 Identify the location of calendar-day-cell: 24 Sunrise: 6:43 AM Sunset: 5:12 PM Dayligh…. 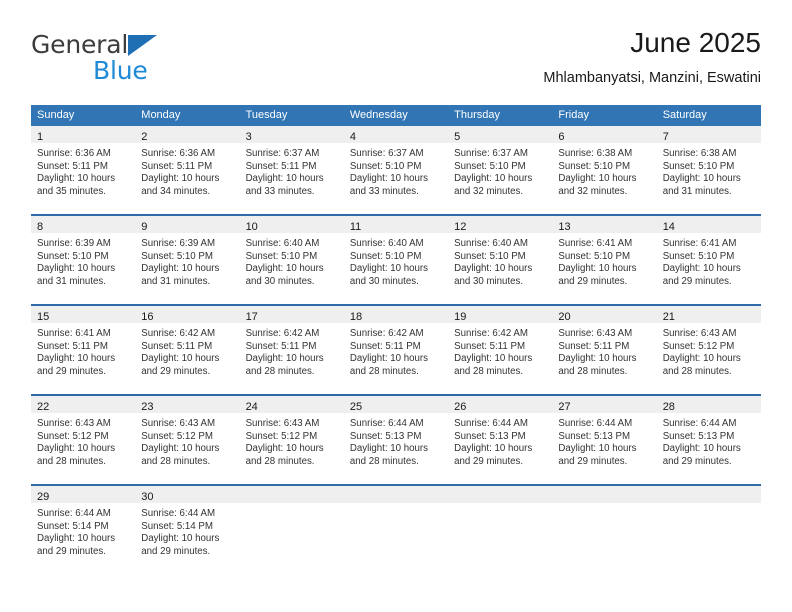
(291, 440).